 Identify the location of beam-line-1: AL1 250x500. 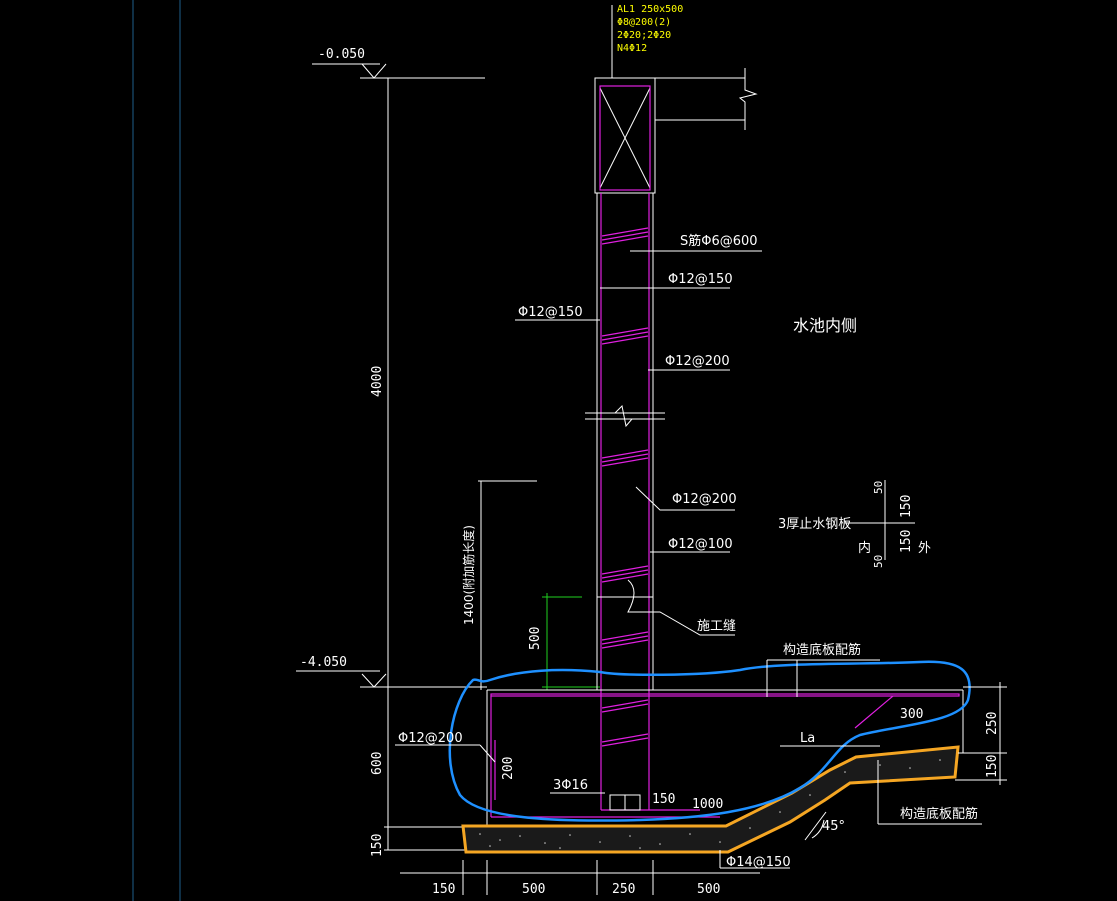
(650, 9).